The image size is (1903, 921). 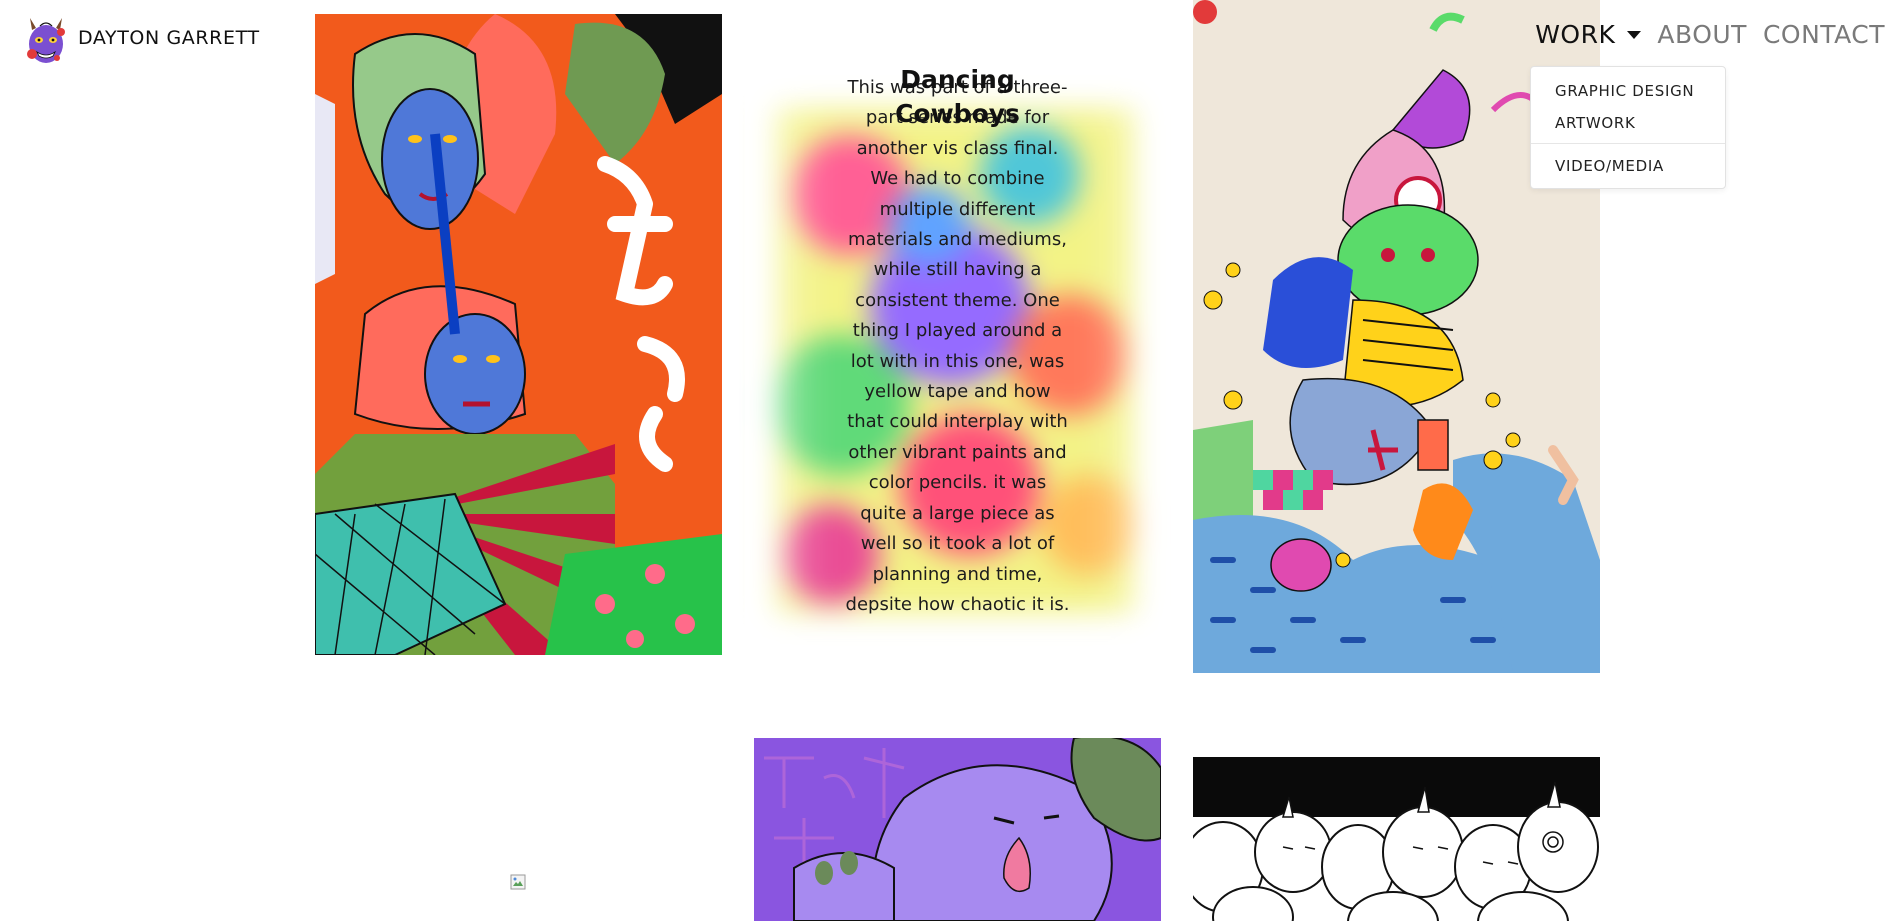 What do you see at coordinates (518, 334) in the screenshot?
I see `orange-japanese-poster-artwork` at bounding box center [518, 334].